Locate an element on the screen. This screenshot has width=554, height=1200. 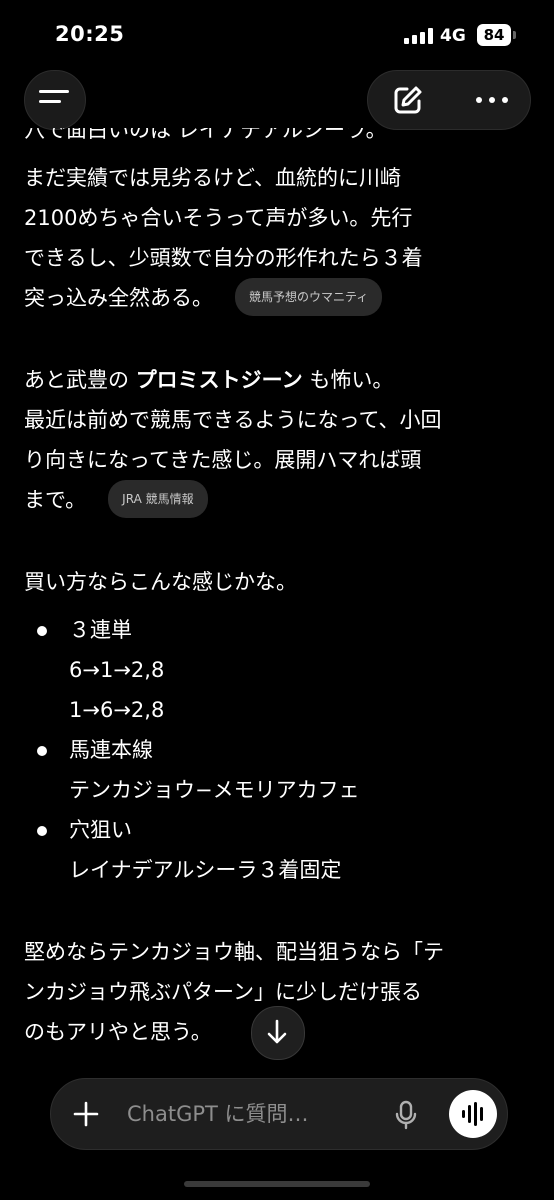
edit-icon is located at coordinates (408, 100).